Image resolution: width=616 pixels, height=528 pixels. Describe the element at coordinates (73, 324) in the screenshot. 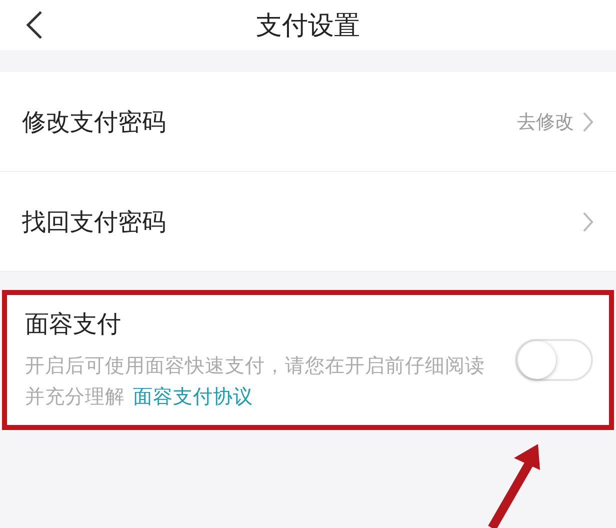

I see `face-pay-title: 面容支付` at that location.